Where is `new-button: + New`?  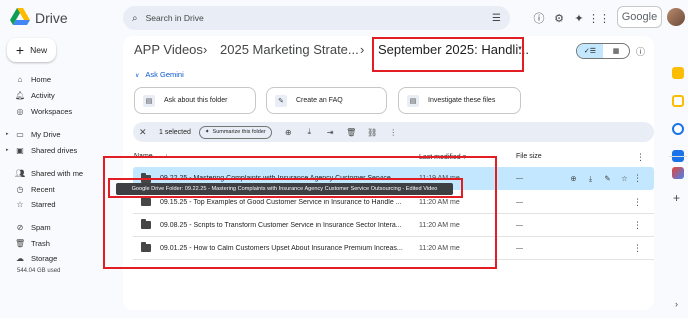 new-button: + New is located at coordinates (31, 50).